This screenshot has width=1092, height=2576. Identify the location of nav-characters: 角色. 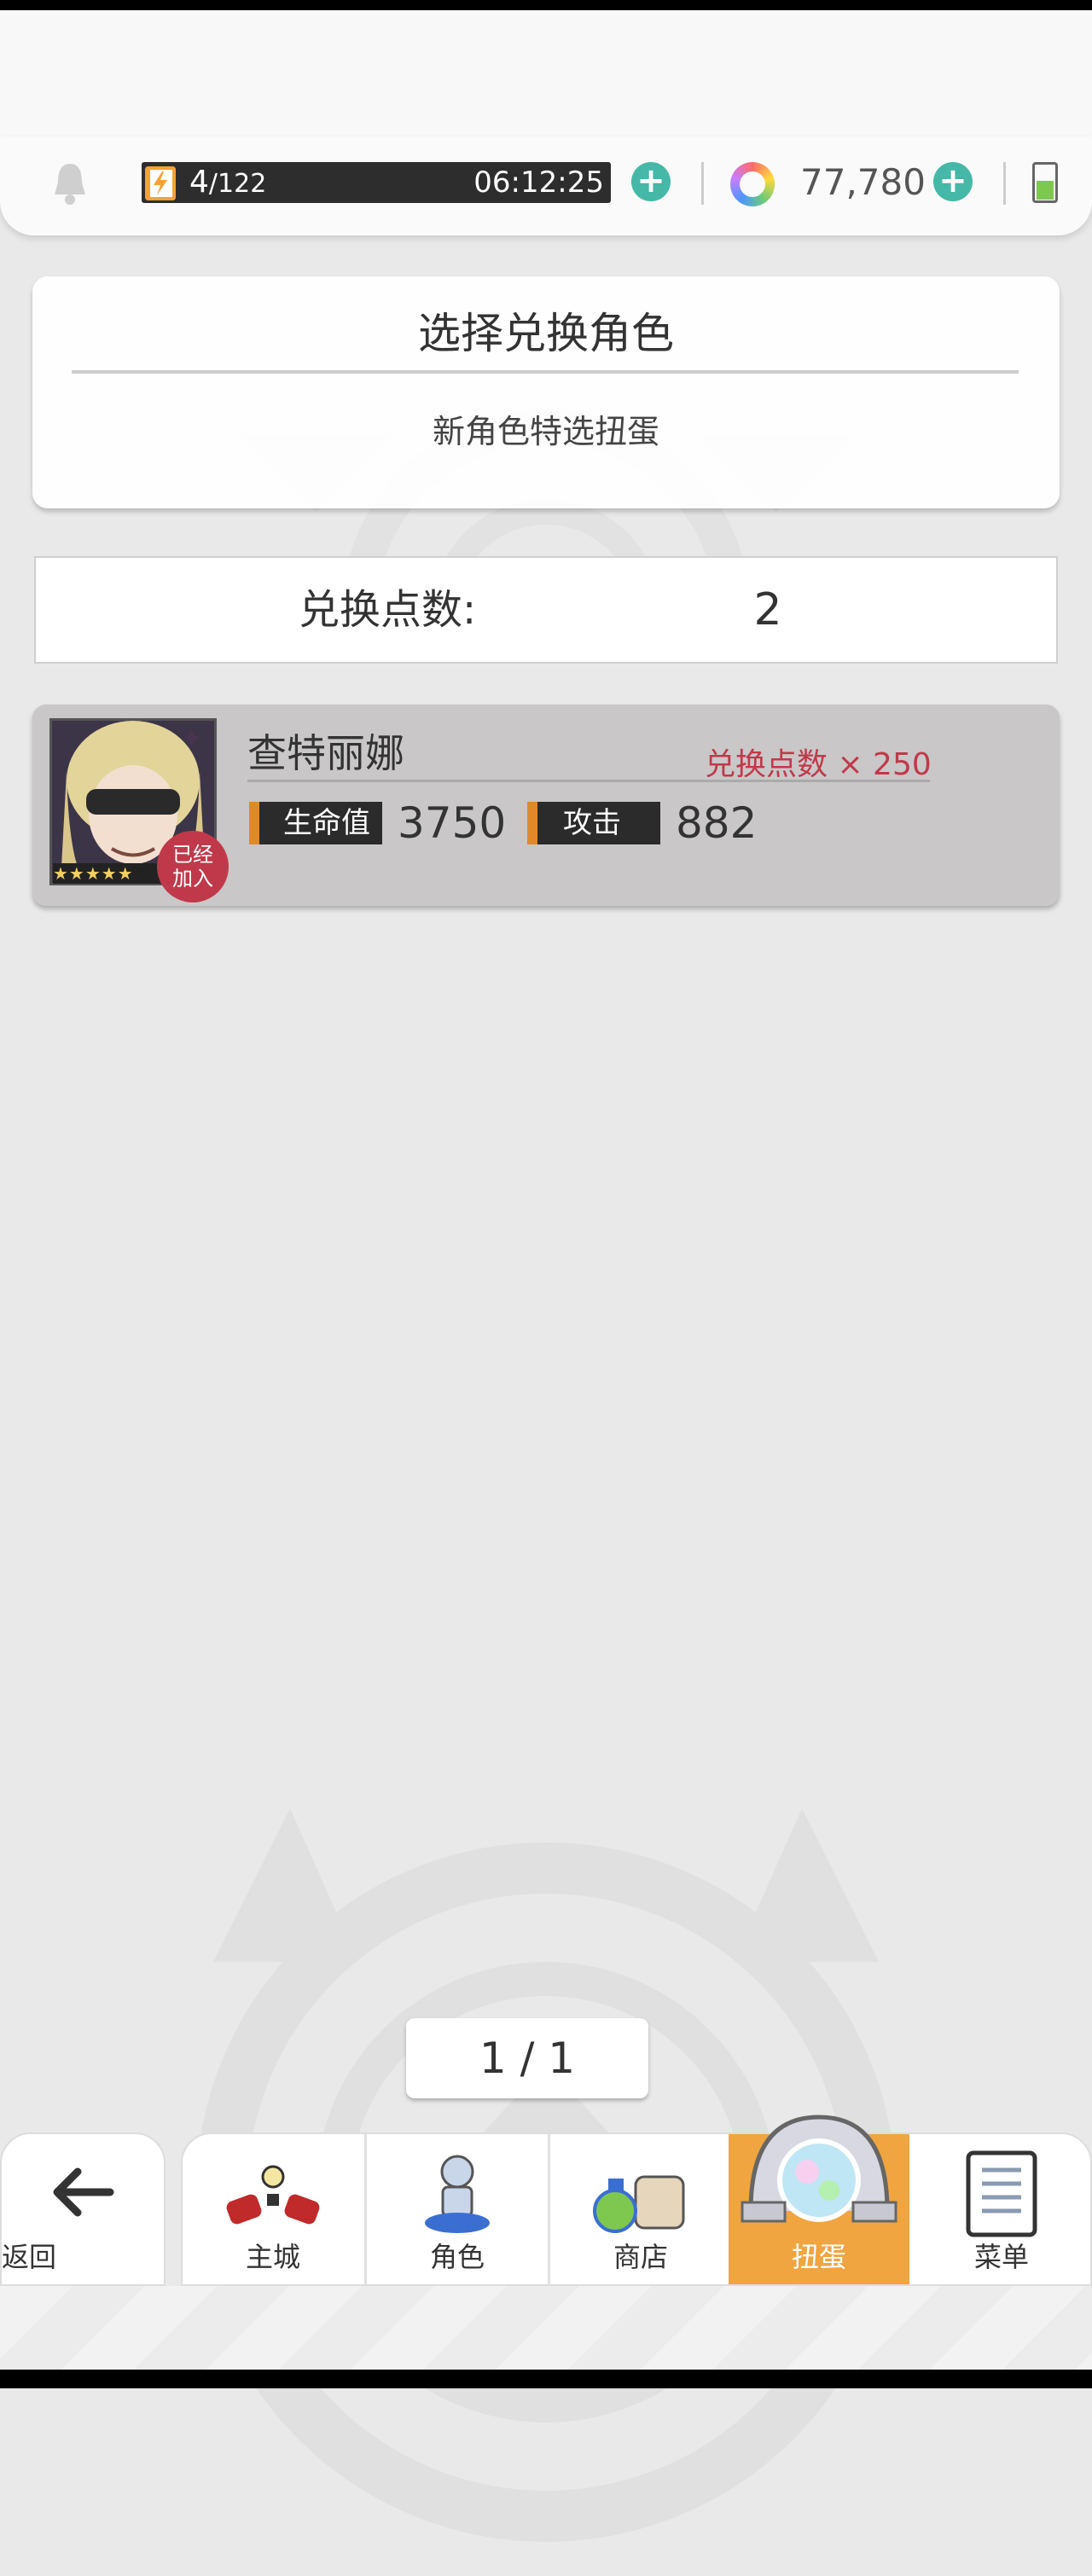
(458, 2209).